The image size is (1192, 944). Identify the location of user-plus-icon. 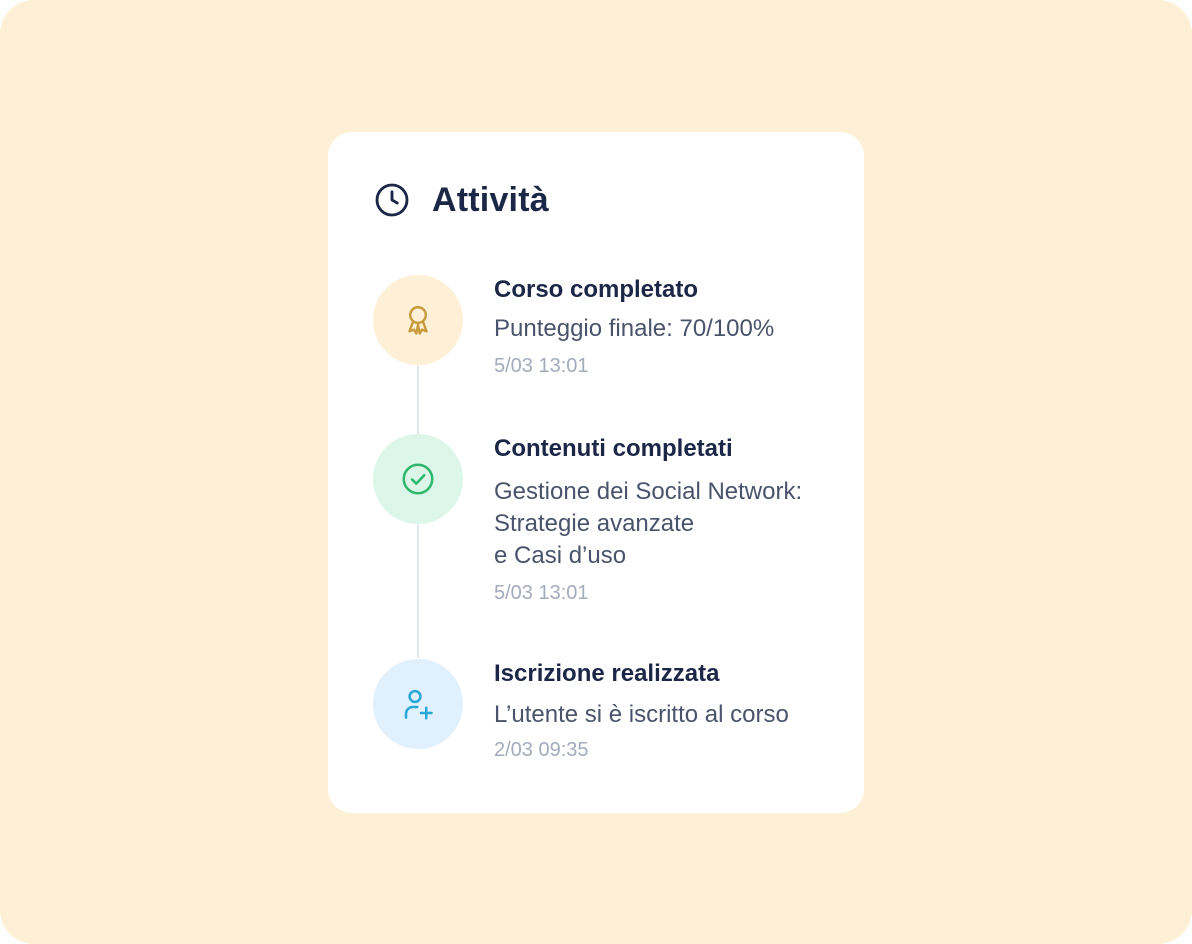
(418, 704).